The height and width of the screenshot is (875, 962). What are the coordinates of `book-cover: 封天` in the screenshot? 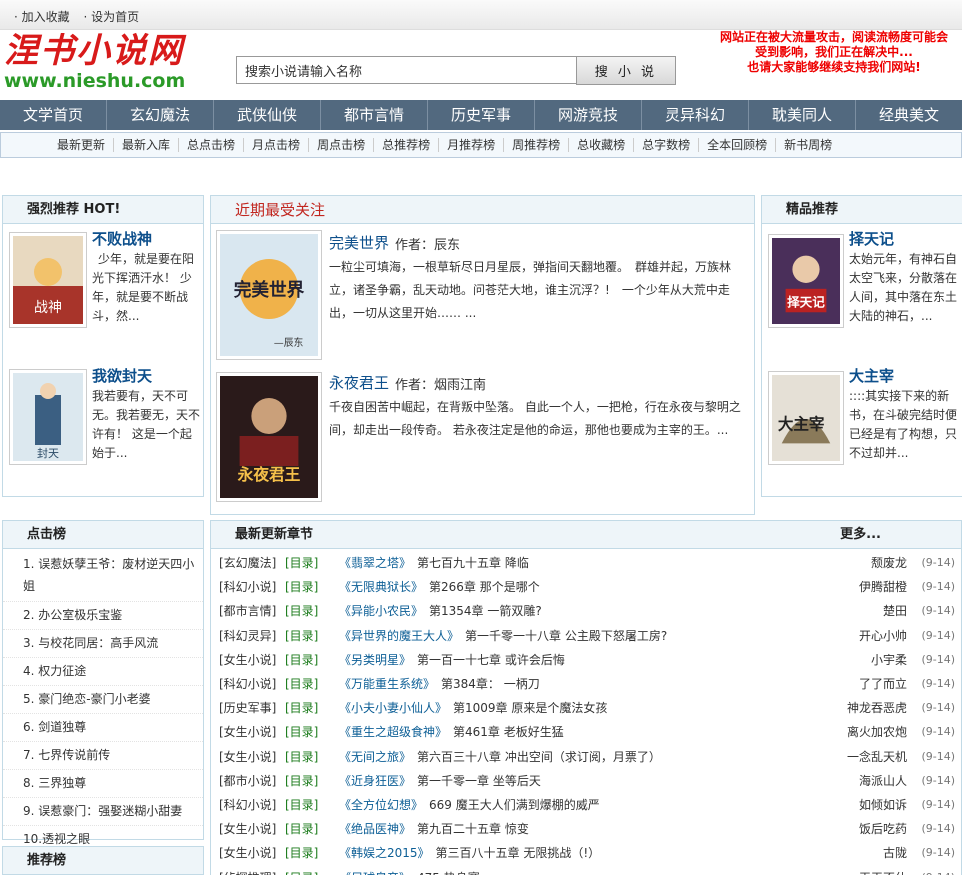 It's located at (48, 417).